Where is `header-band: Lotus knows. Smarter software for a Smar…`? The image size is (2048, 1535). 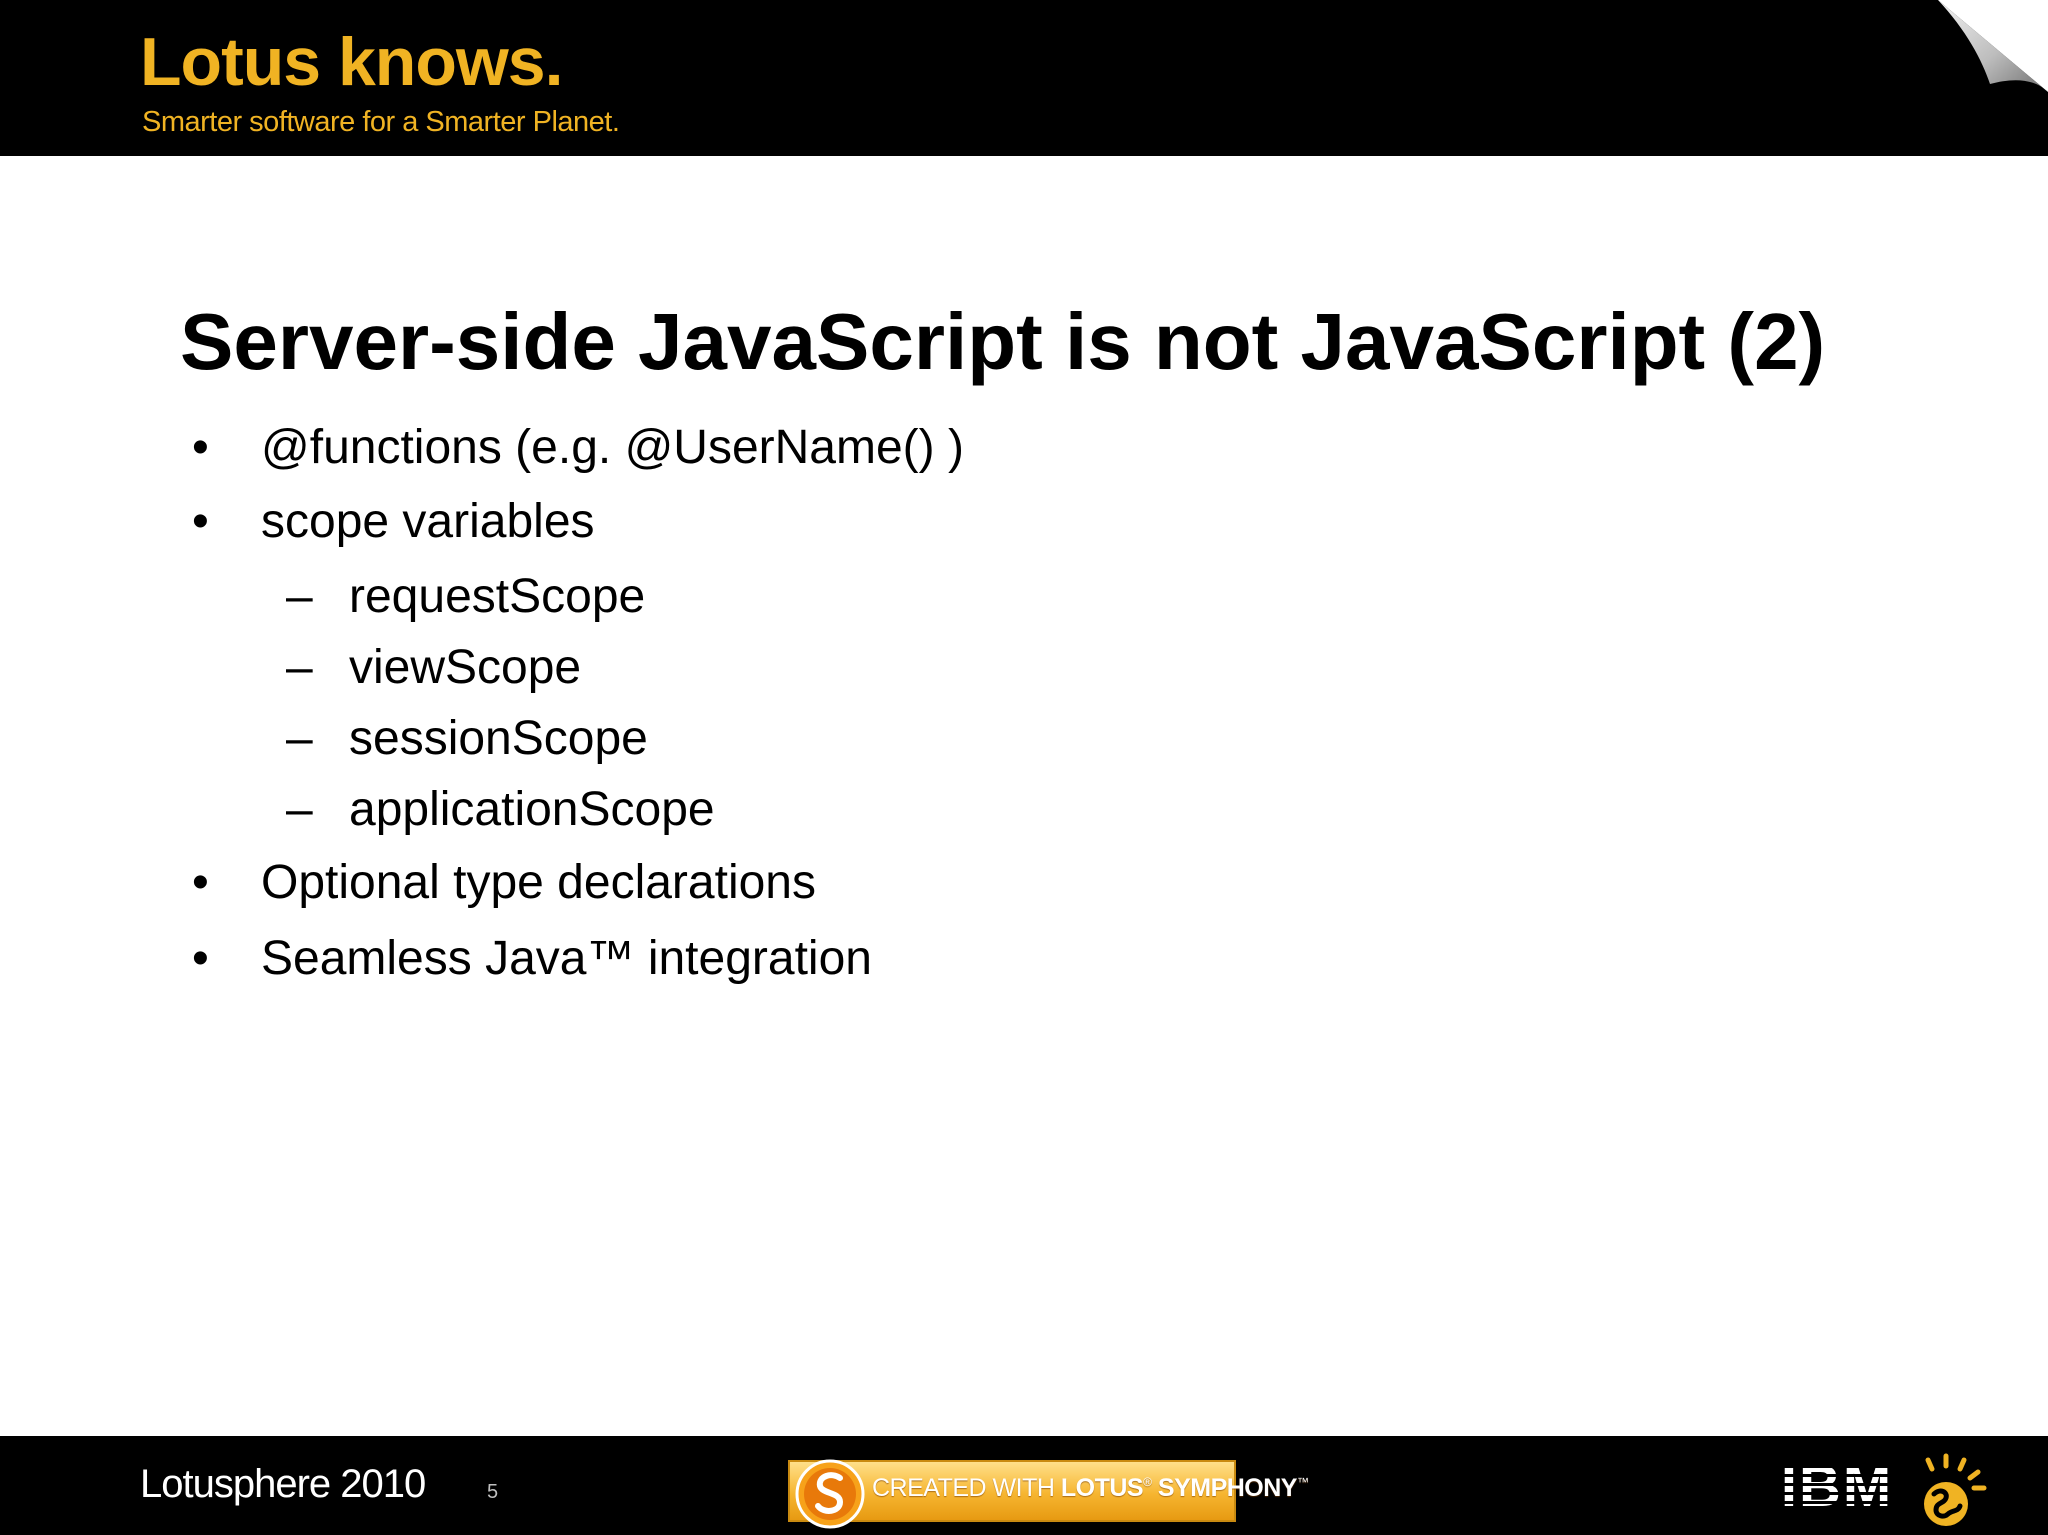 header-band: Lotus knows. Smarter software for a Smar… is located at coordinates (1024, 78).